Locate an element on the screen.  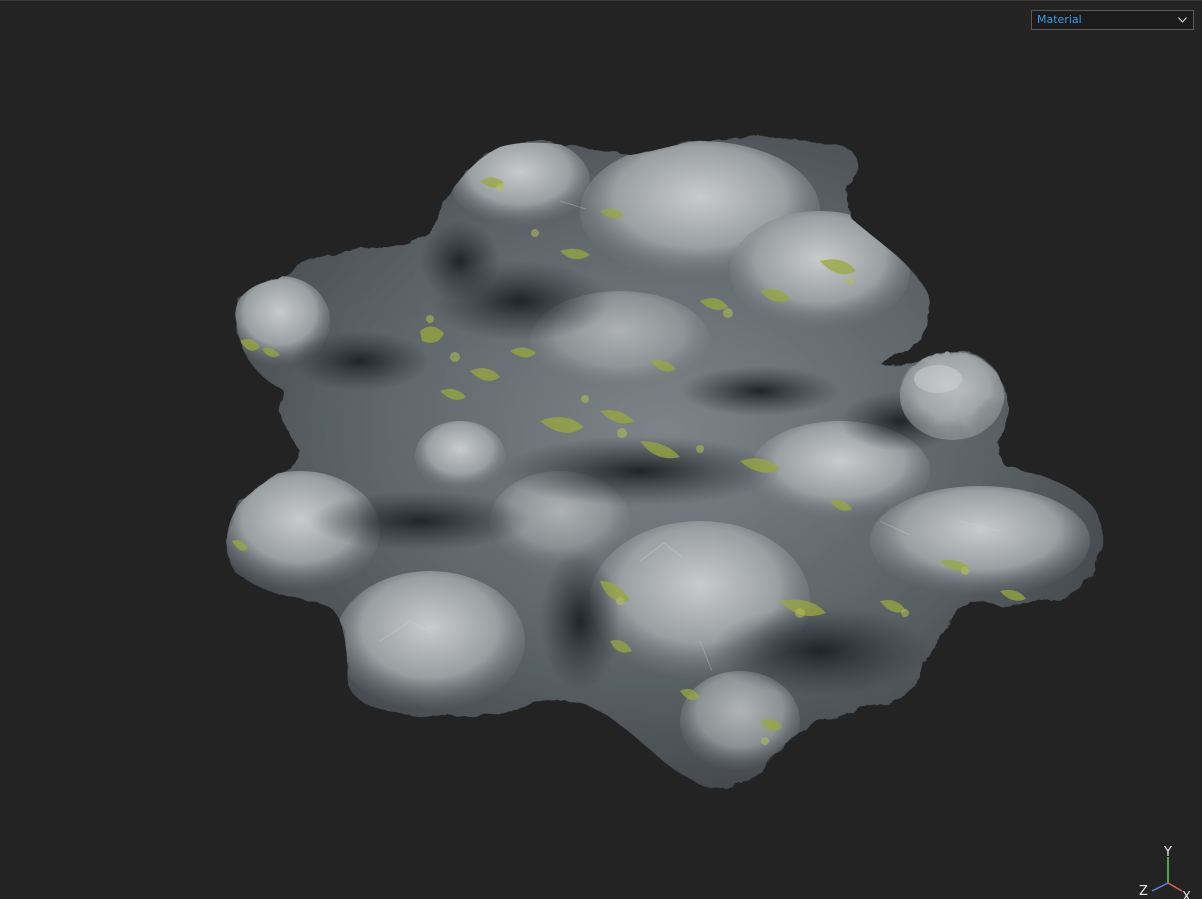
shading-mode-value: Material is located at coordinates (1059, 19).